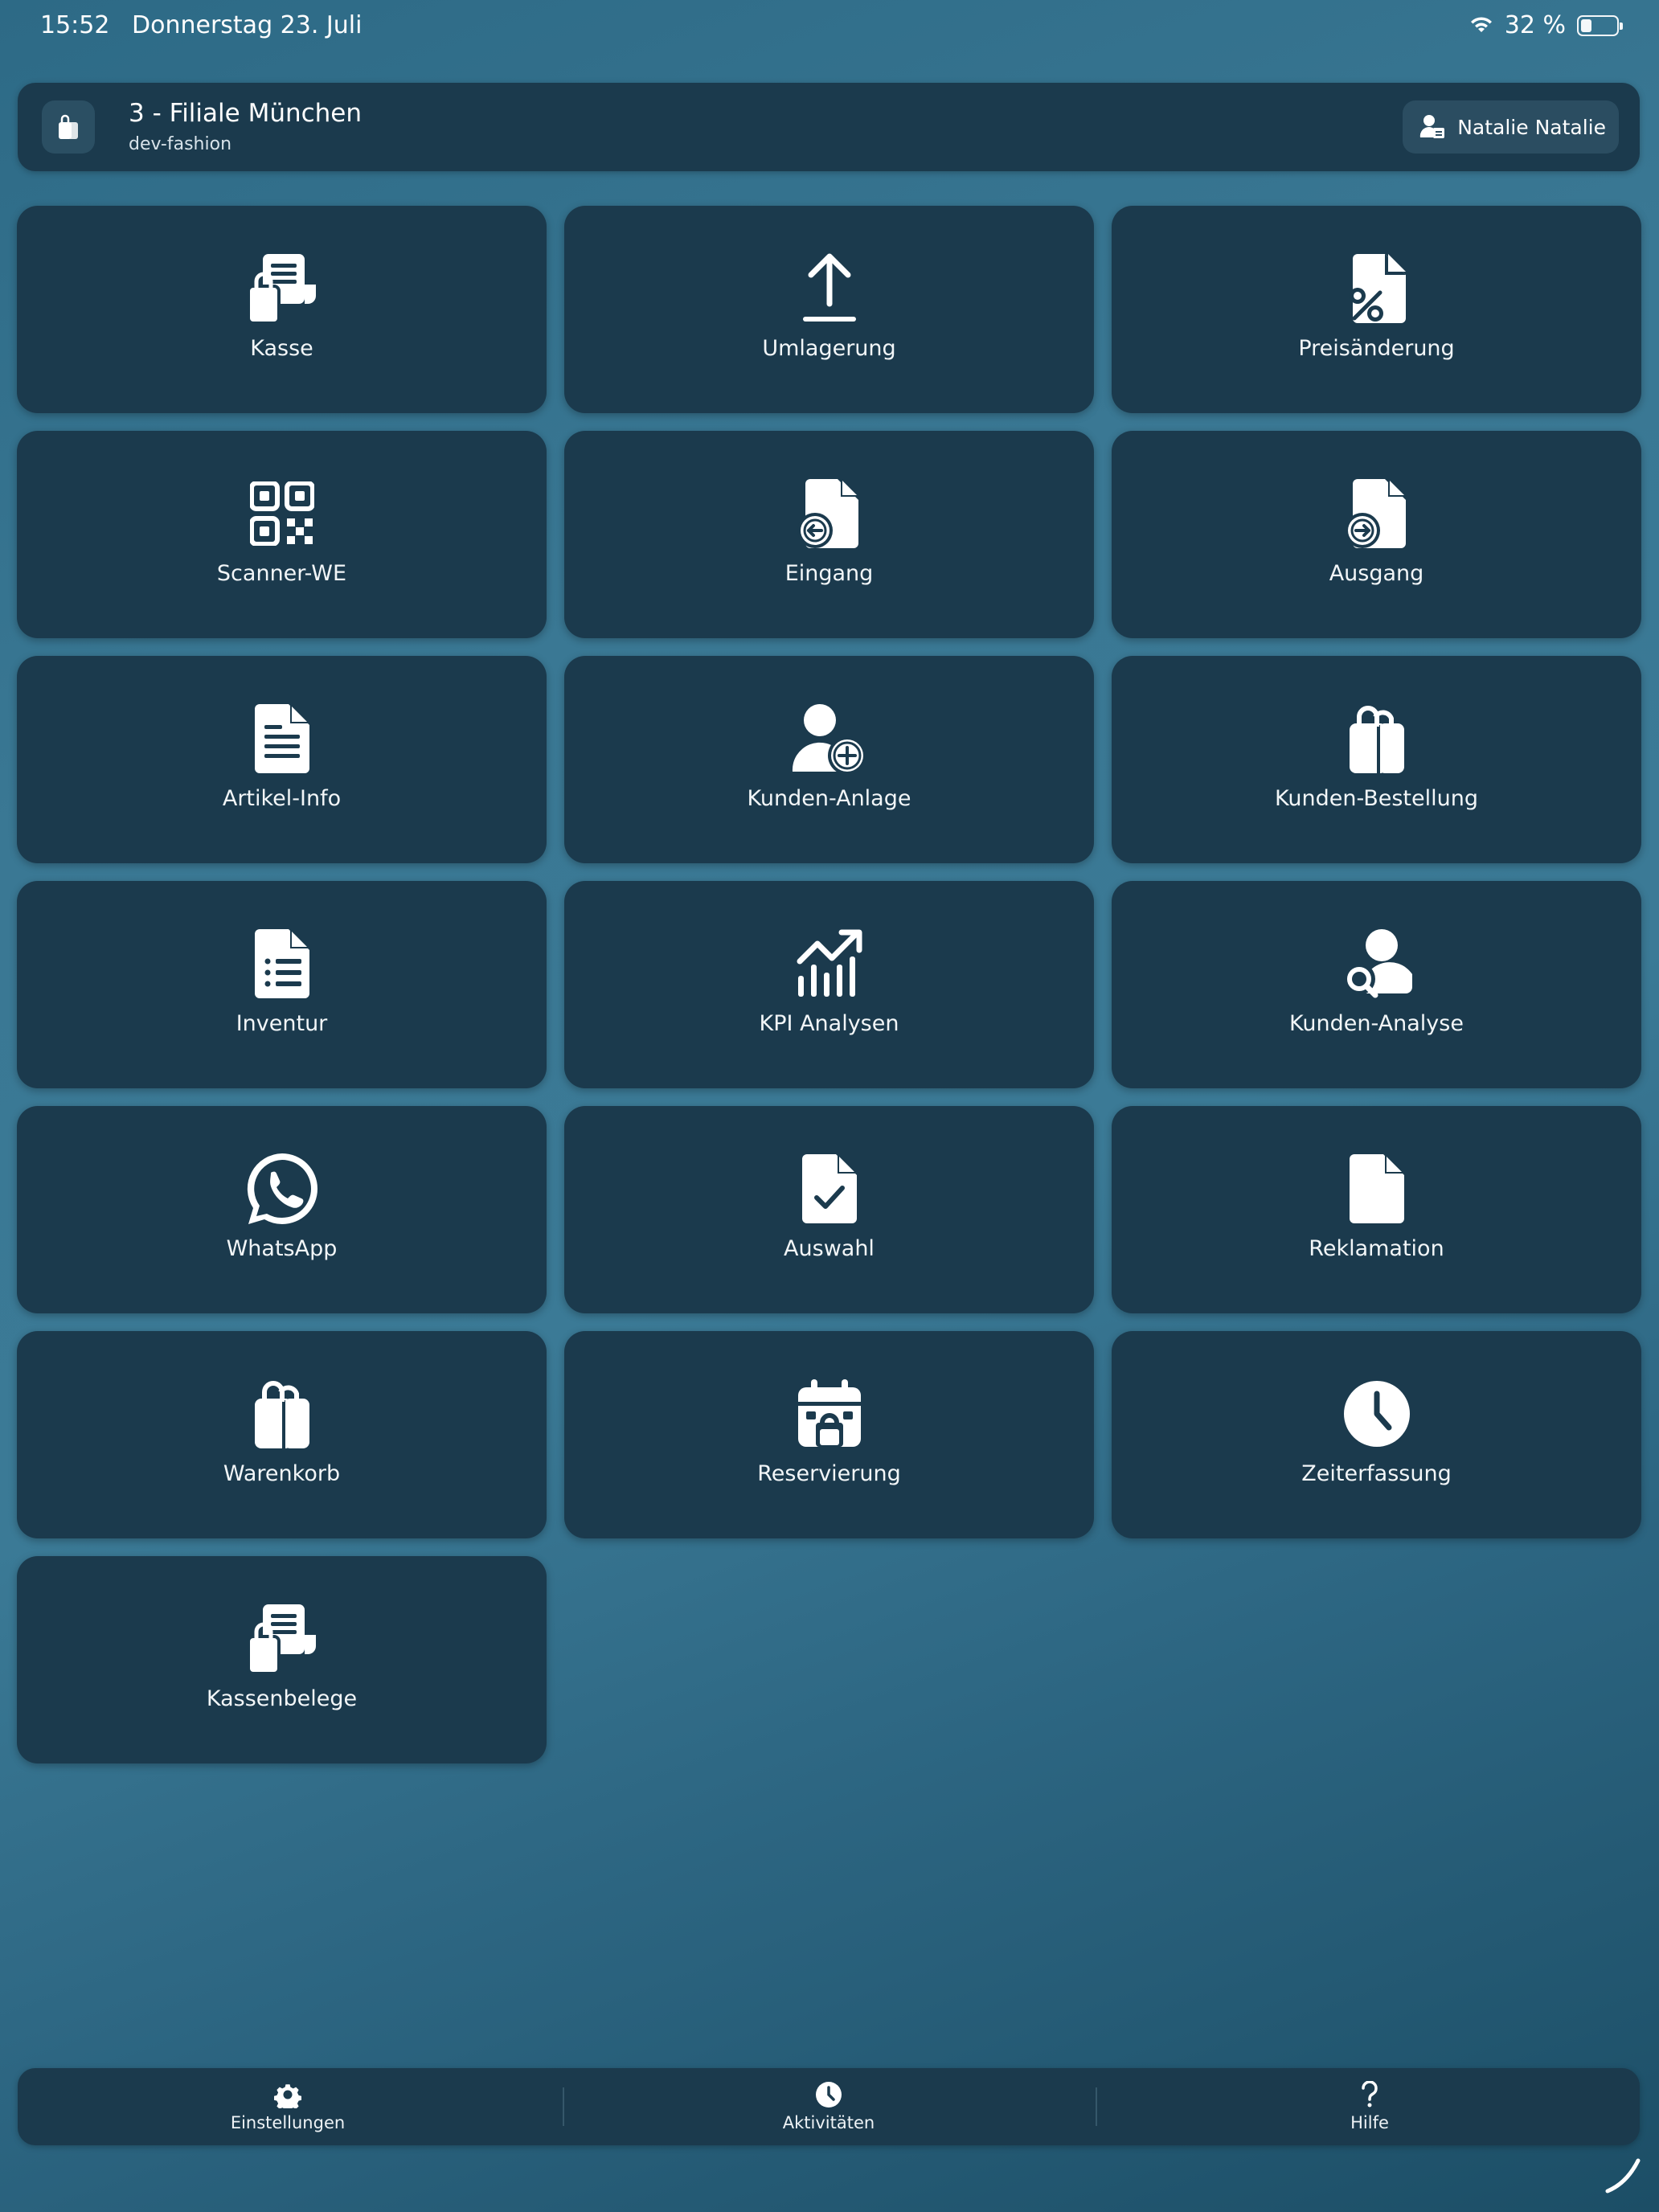 The image size is (1659, 2212). Describe the element at coordinates (287, 2096) in the screenshot. I see `gear-icon` at that location.